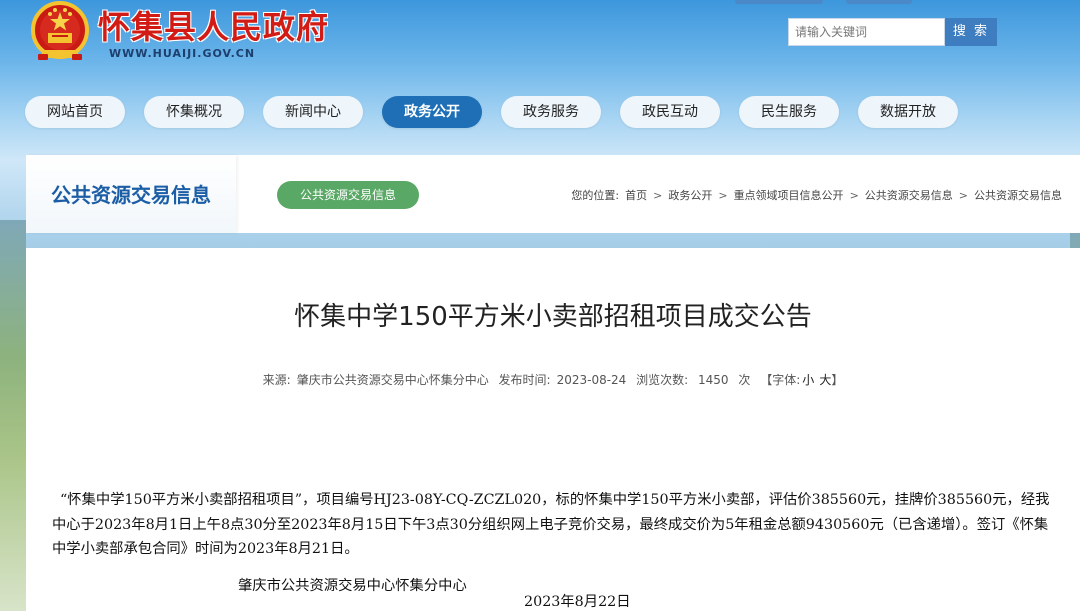 The width and height of the screenshot is (1080, 611). Describe the element at coordinates (313, 112) in the screenshot. I see `nav-item-news: 新闻中心` at that location.